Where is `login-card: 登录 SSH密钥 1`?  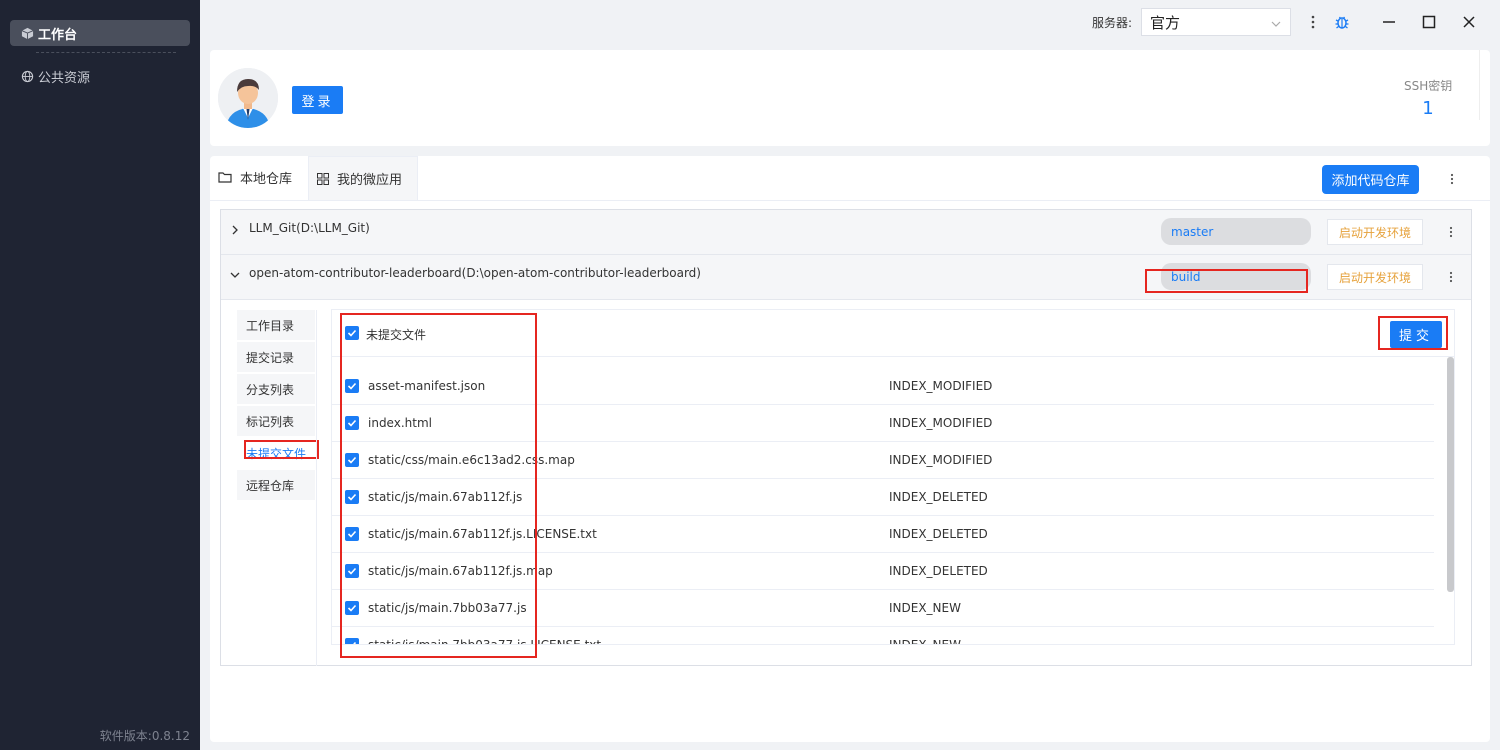 login-card: 登录 SSH密钥 1 is located at coordinates (850, 98).